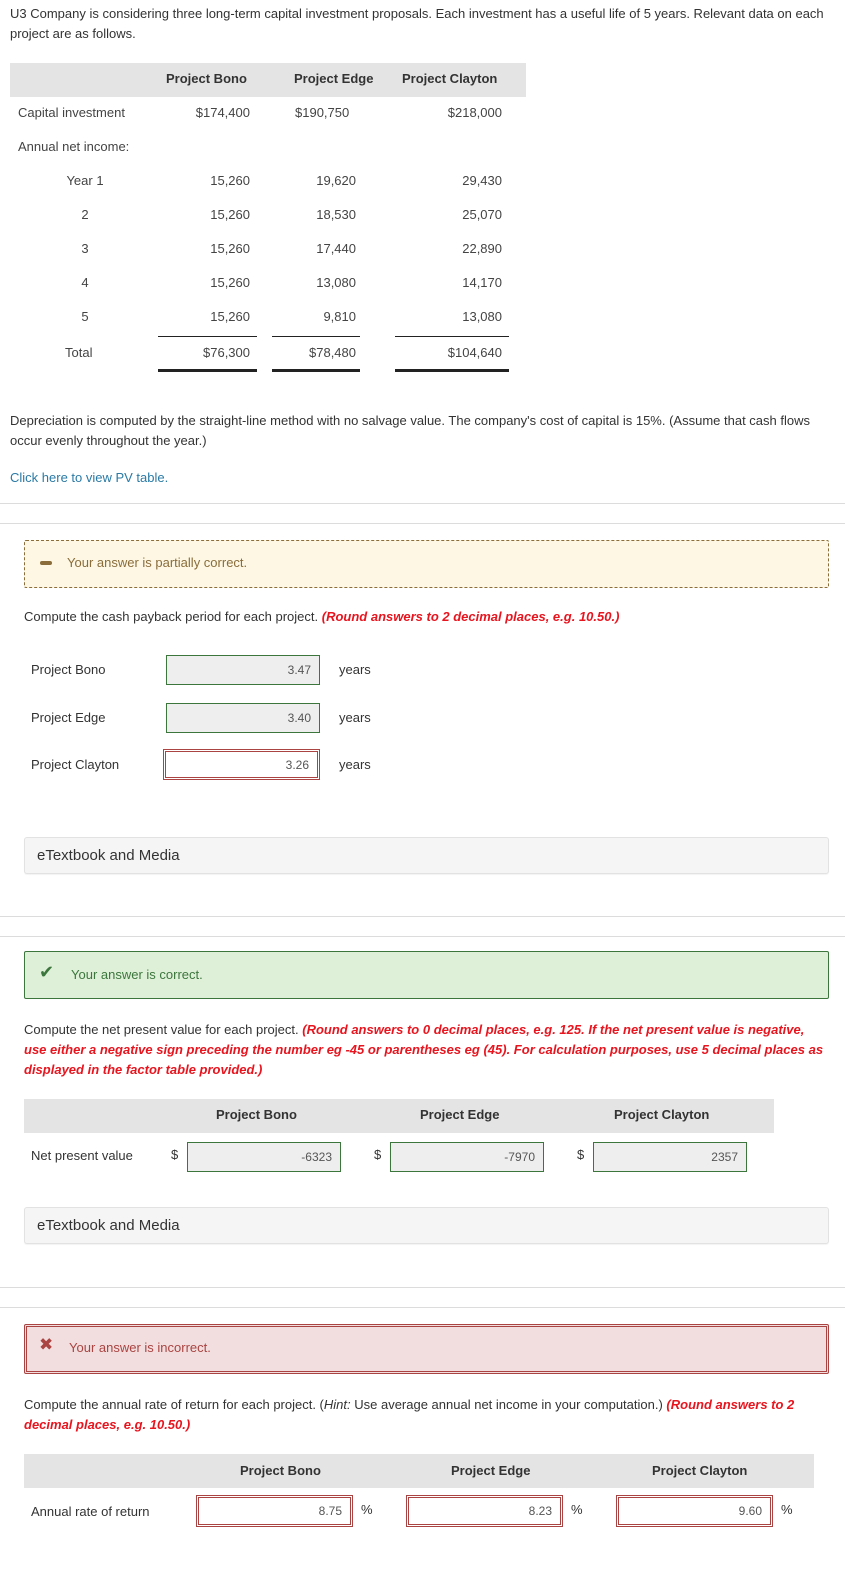 The height and width of the screenshot is (1574, 845). What do you see at coordinates (74, 146) in the screenshot?
I see `annual-income-label: Annual net income:` at bounding box center [74, 146].